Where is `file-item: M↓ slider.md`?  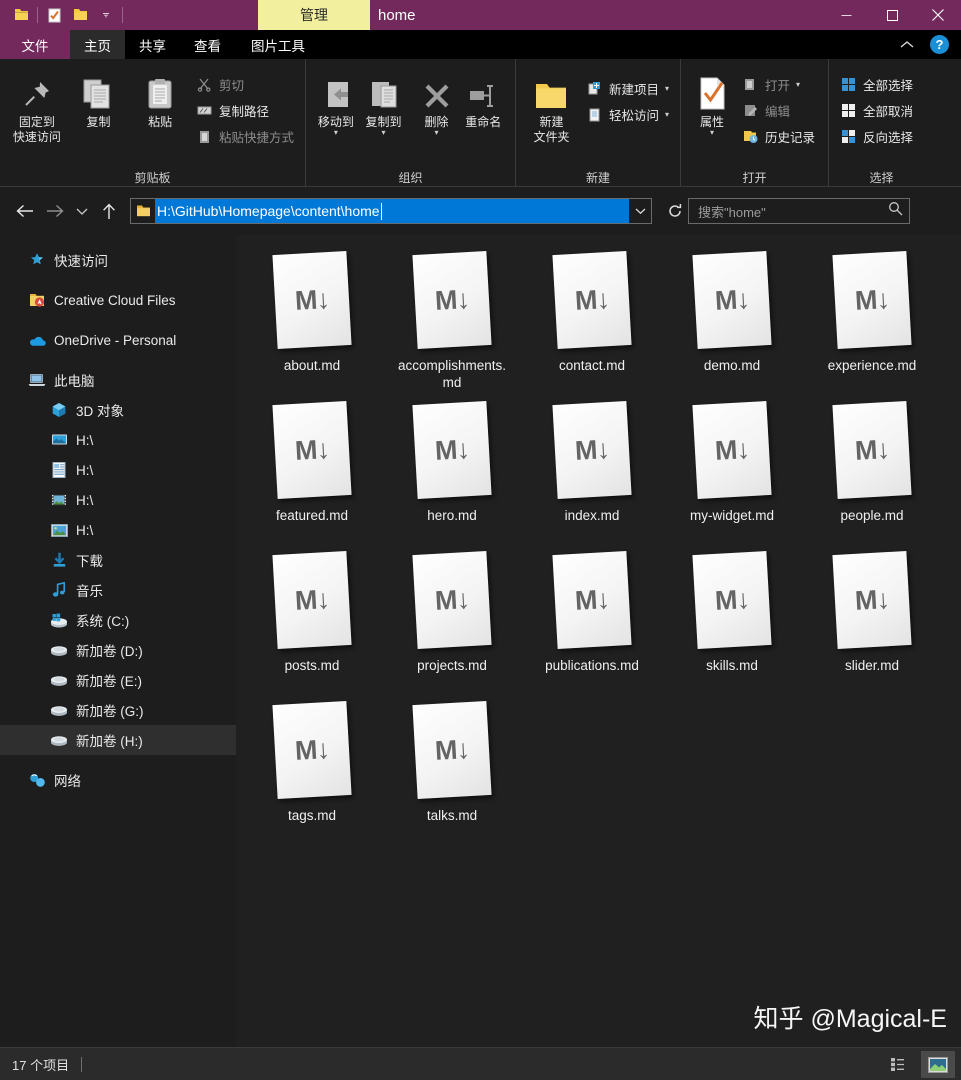
file-item: M↓ slider.md is located at coordinates (872, 618).